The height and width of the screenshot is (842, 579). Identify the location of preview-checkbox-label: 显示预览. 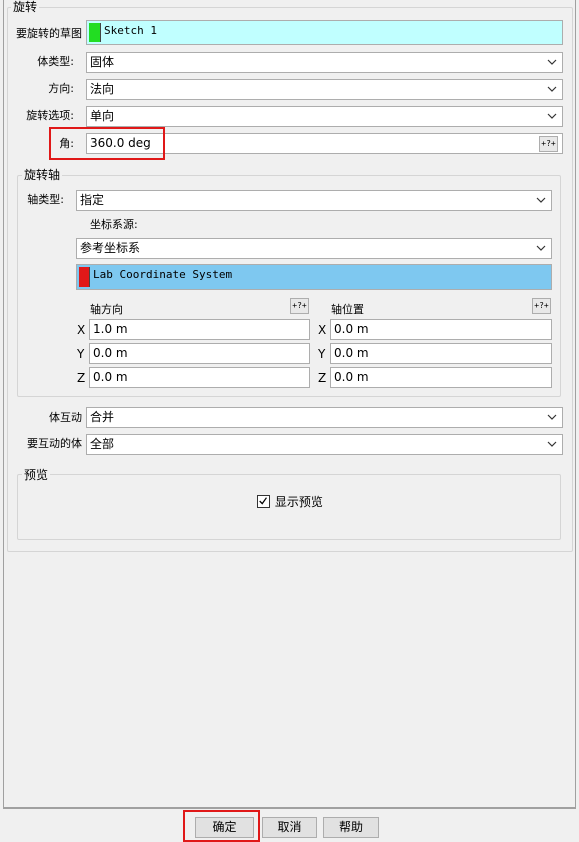
(298, 502).